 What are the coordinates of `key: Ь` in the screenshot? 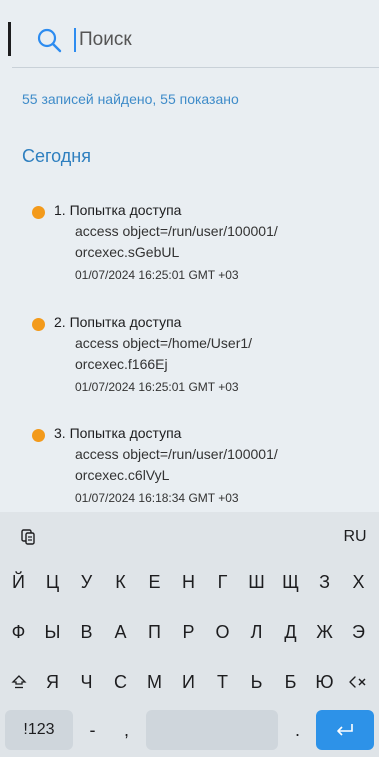 It's located at (256, 682).